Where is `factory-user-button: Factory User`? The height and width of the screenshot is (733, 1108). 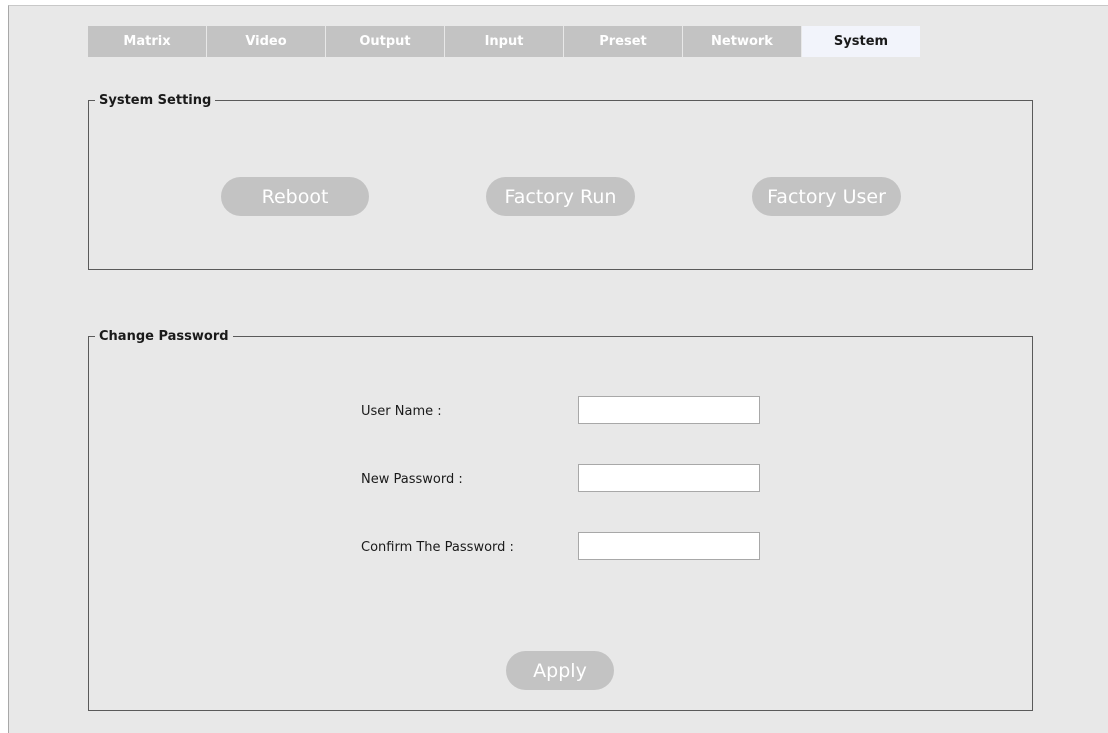 factory-user-button: Factory User is located at coordinates (826, 196).